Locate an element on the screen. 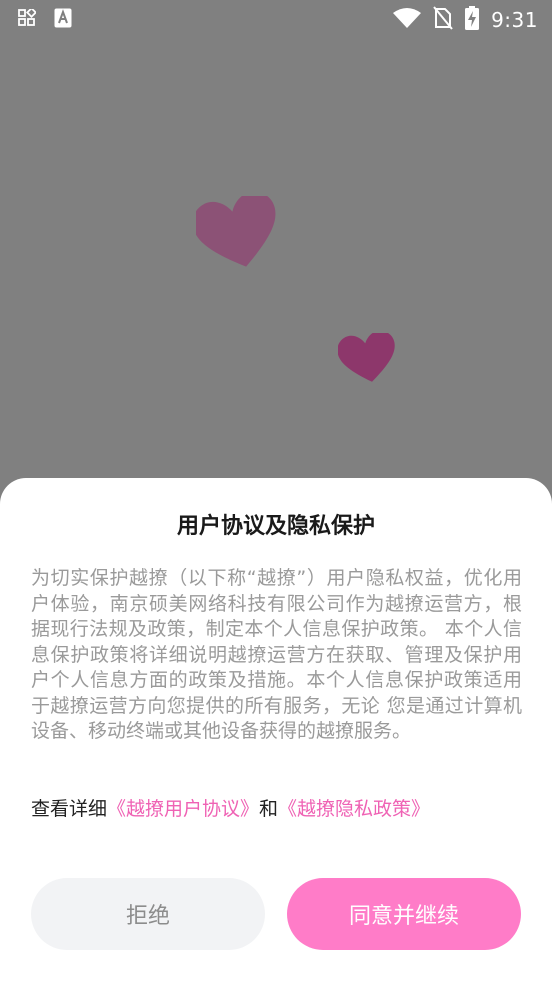 Image resolution: width=552 pixels, height=981 pixels. wifi-icon is located at coordinates (407, 20).